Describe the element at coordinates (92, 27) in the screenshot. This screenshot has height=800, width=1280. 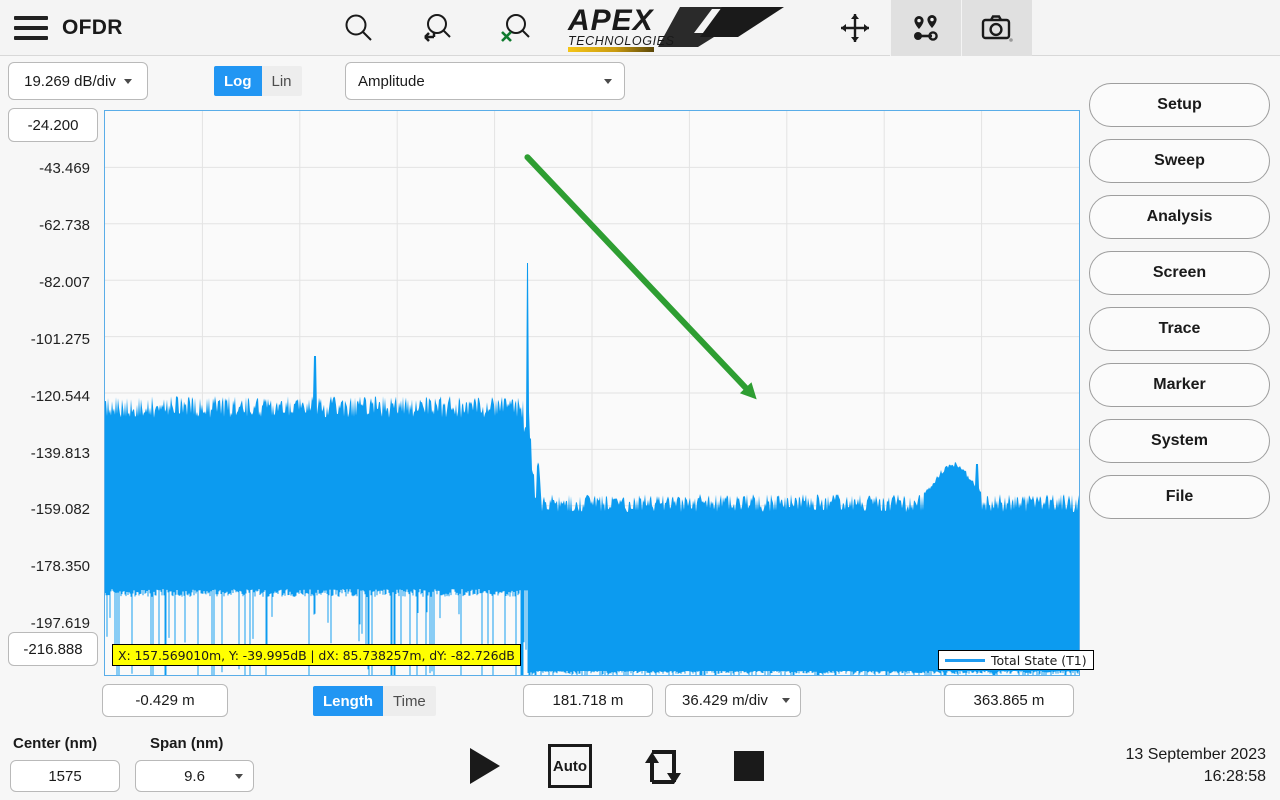
I see `app-title: OFDR` at that location.